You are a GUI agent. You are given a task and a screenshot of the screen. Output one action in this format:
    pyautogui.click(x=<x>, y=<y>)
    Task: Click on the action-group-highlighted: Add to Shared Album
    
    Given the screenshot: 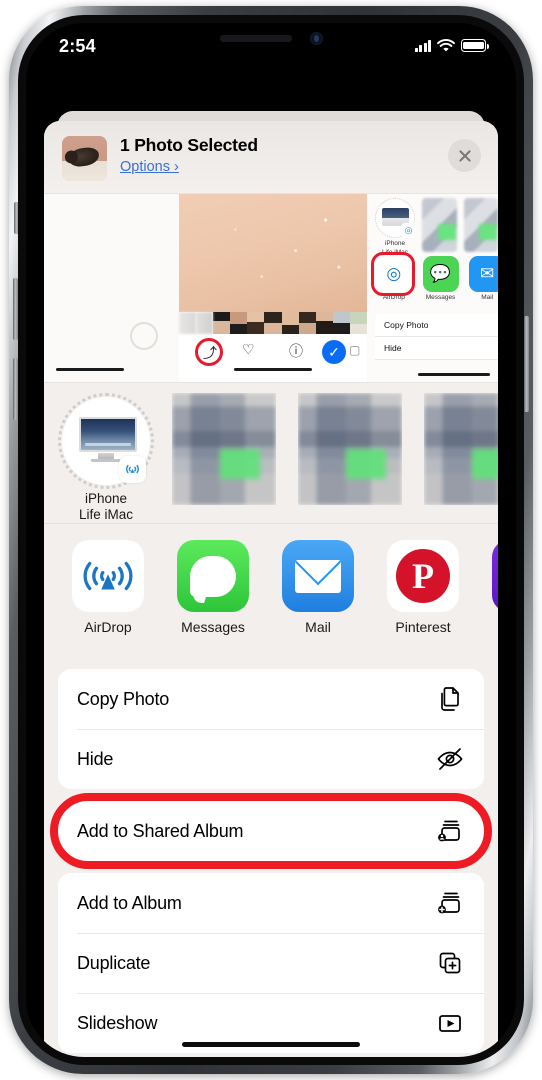 What is the action you would take?
    pyautogui.click(x=271, y=831)
    